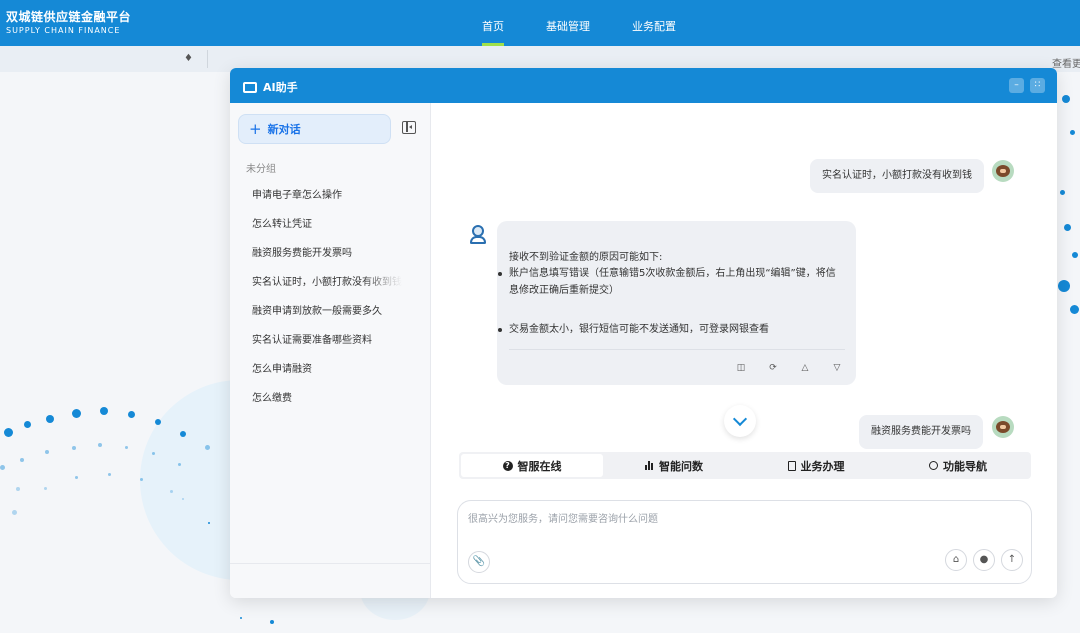  What do you see at coordinates (743, 519) in the screenshot?
I see `message-input` at bounding box center [743, 519].